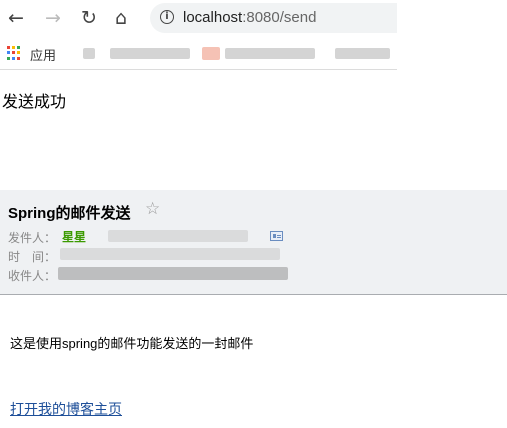 The width and height of the screenshot is (507, 428). I want to click on address-bar: i localhost:8080/send, so click(273, 18).